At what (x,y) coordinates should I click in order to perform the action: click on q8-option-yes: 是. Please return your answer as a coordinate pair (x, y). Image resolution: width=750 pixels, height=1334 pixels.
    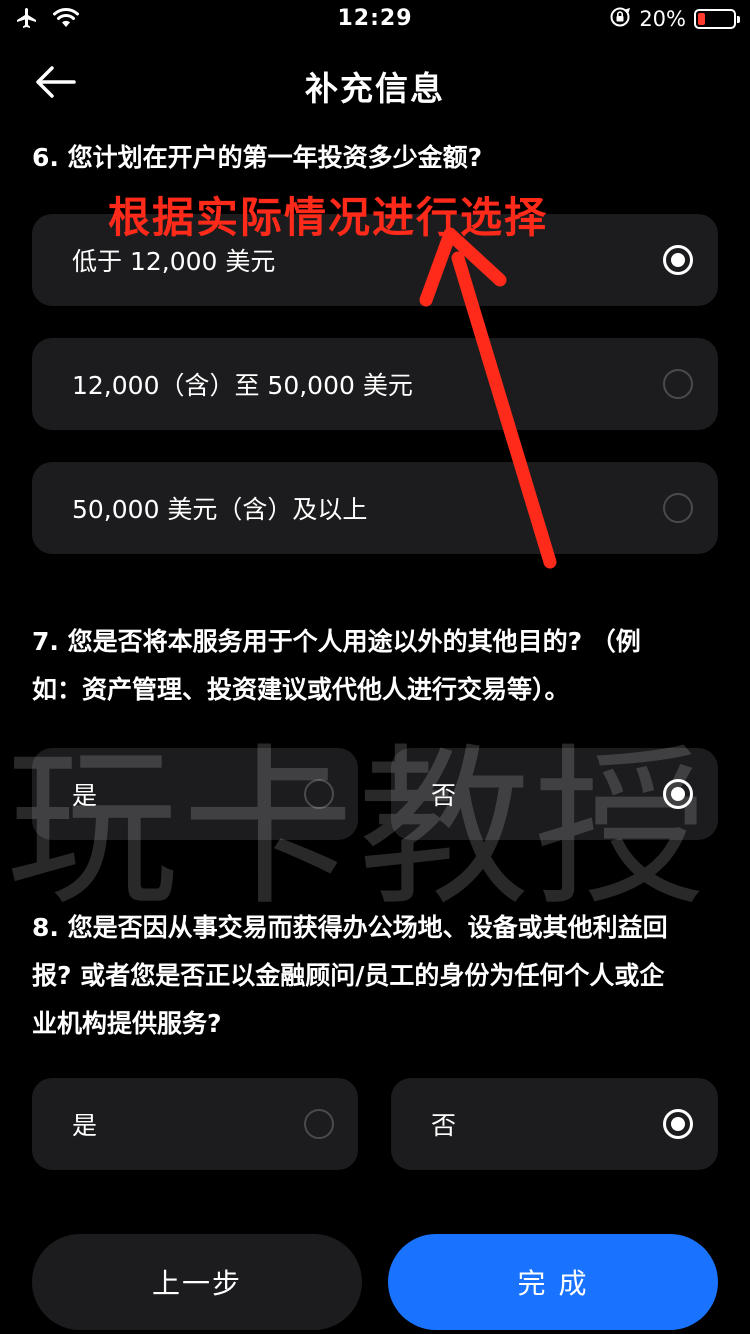
    Looking at the image, I should click on (195, 1124).